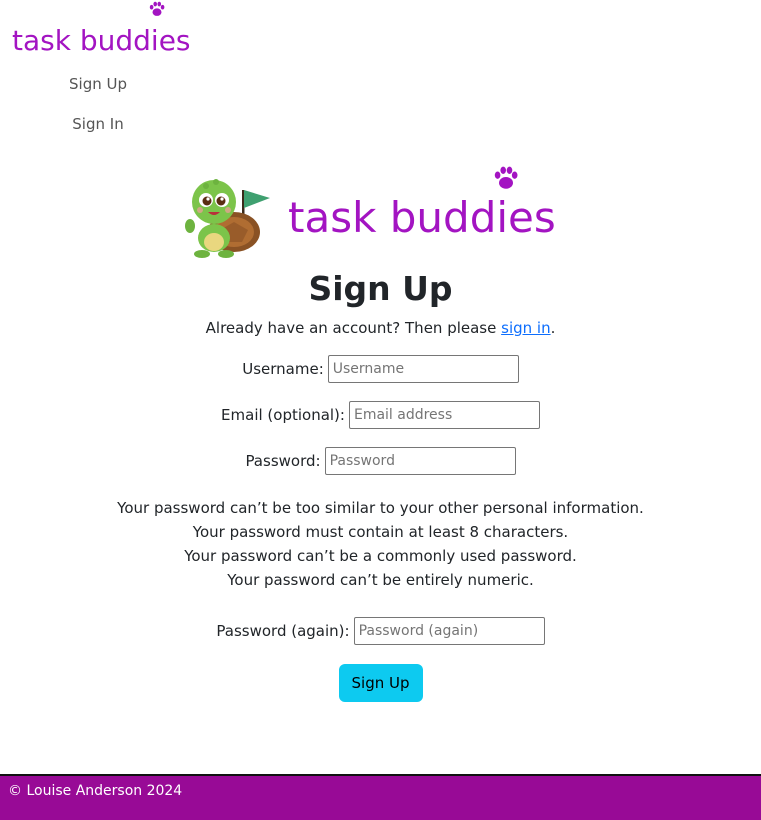 The height and width of the screenshot is (820, 761). Describe the element at coordinates (380, 580) in the screenshot. I see `password-help-item: Your password can’t be entirely numeric.` at that location.